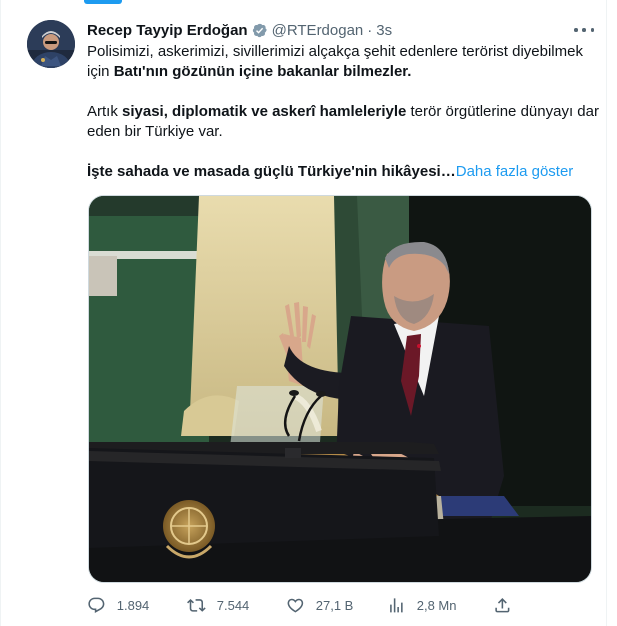 Image resolution: width=617 pixels, height=626 pixels. I want to click on share-button, so click(508, 605).